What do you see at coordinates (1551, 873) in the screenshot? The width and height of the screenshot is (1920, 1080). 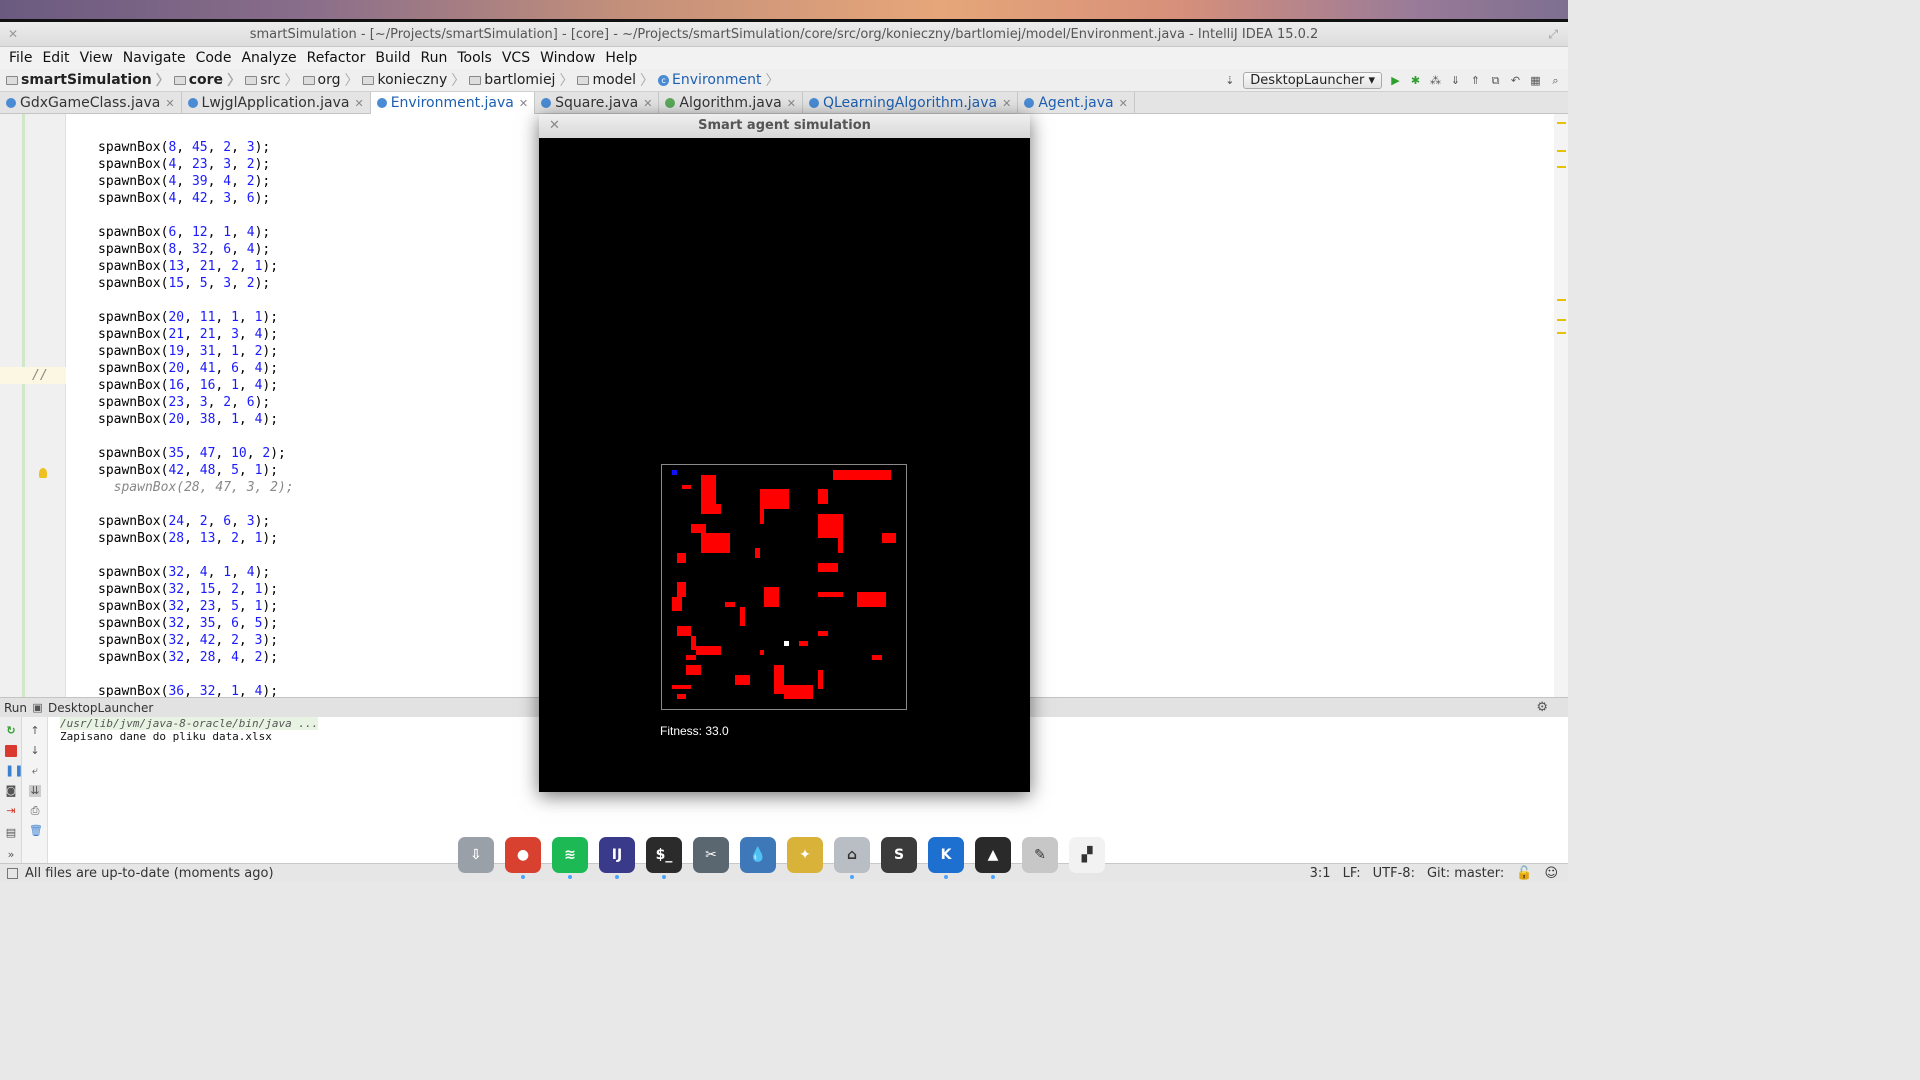 I see `inspector-icon: ☺` at bounding box center [1551, 873].